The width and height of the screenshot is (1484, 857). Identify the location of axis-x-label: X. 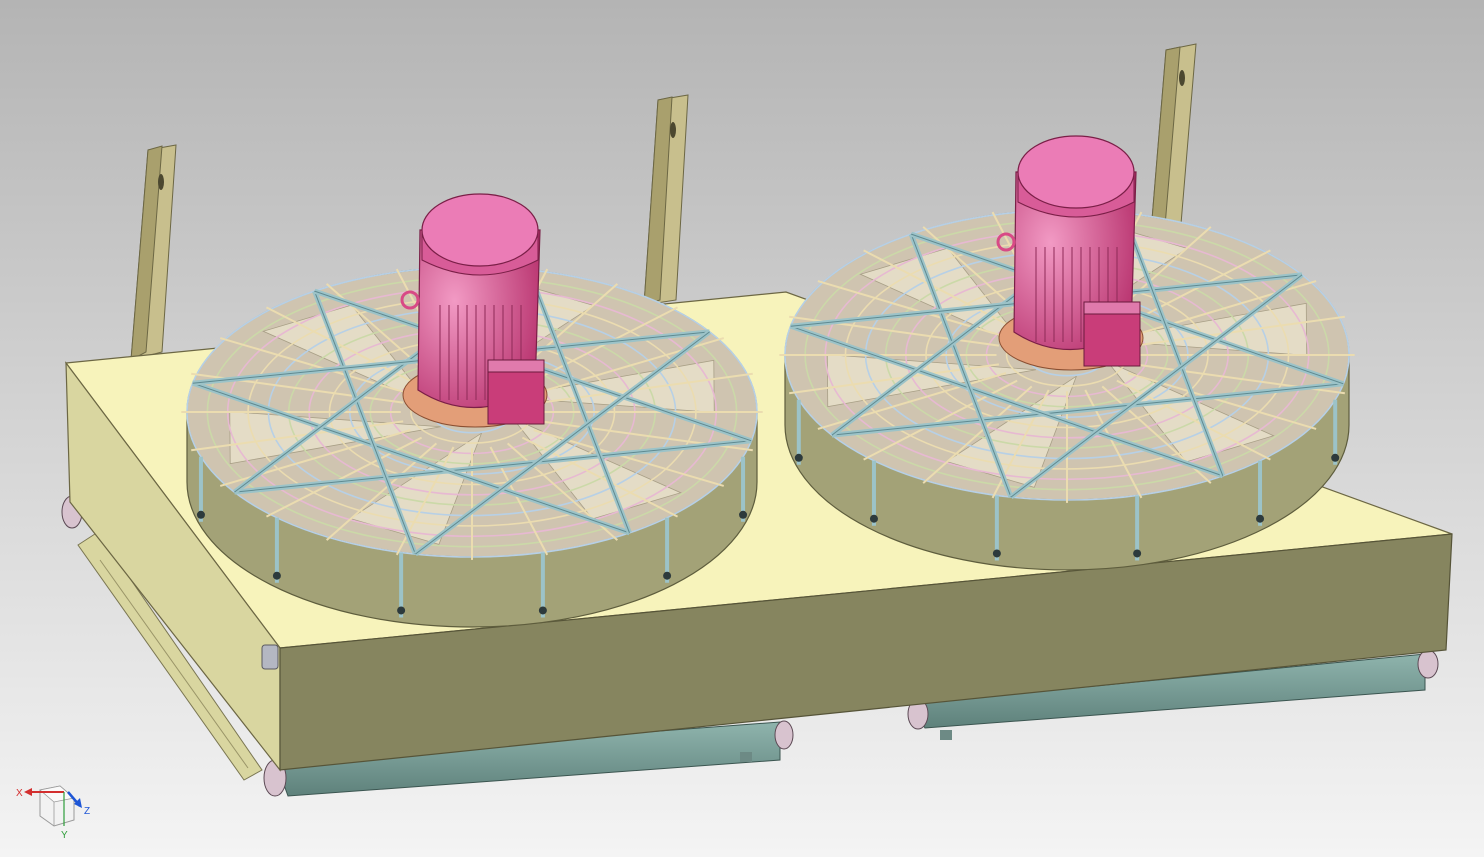
(19, 793).